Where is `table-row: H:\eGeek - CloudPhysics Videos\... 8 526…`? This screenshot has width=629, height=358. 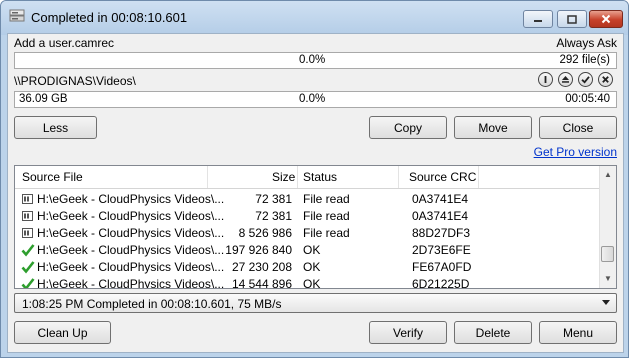 table-row: H:\eGeek - CloudPhysics Videos\... 8 526… is located at coordinates (307, 233).